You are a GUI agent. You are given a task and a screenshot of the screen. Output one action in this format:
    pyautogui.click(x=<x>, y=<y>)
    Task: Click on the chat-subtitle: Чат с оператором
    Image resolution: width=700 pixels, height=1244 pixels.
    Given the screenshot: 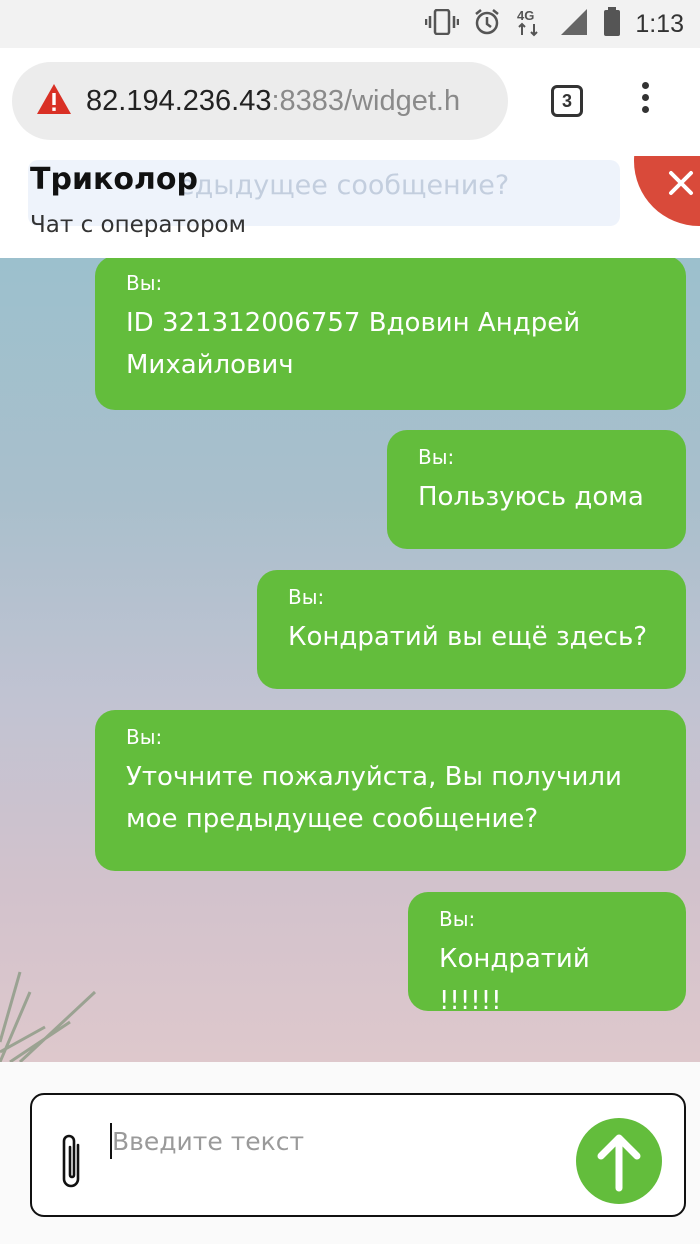 What is the action you would take?
    pyautogui.click(x=138, y=225)
    